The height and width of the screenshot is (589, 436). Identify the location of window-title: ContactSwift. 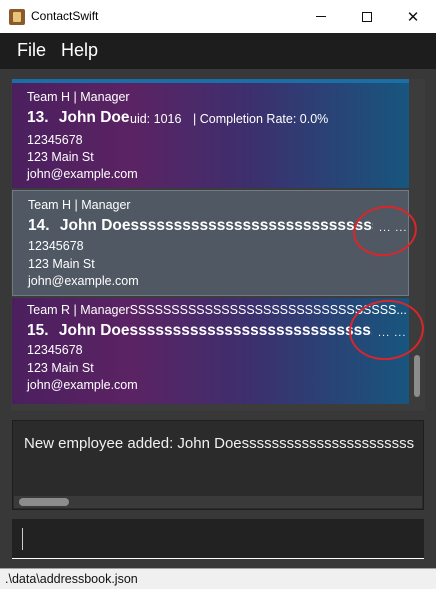
(65, 16).